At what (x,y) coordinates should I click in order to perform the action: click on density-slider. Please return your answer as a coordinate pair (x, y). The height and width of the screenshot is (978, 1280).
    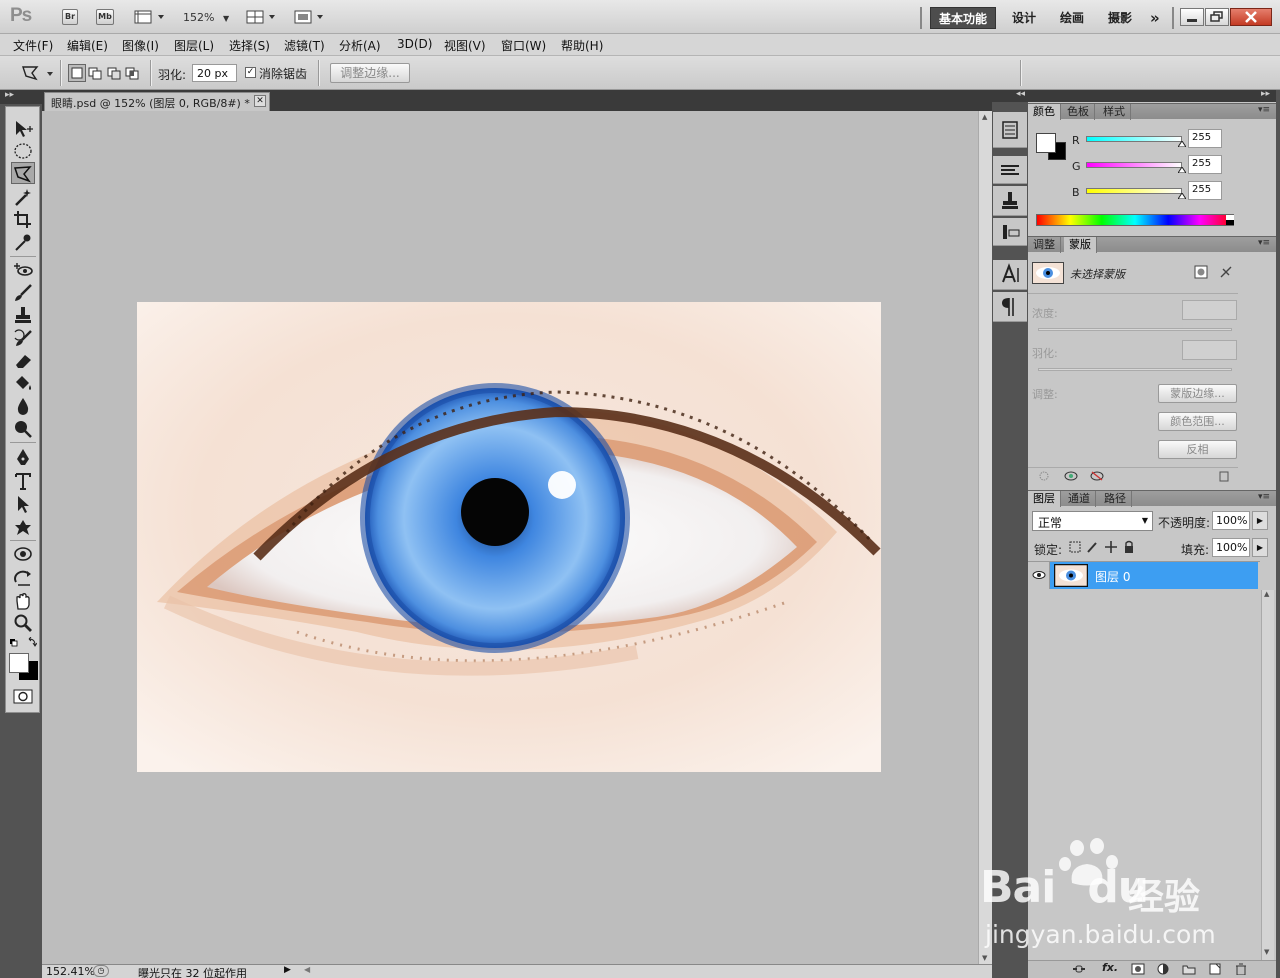
    Looking at the image, I should click on (1135, 329).